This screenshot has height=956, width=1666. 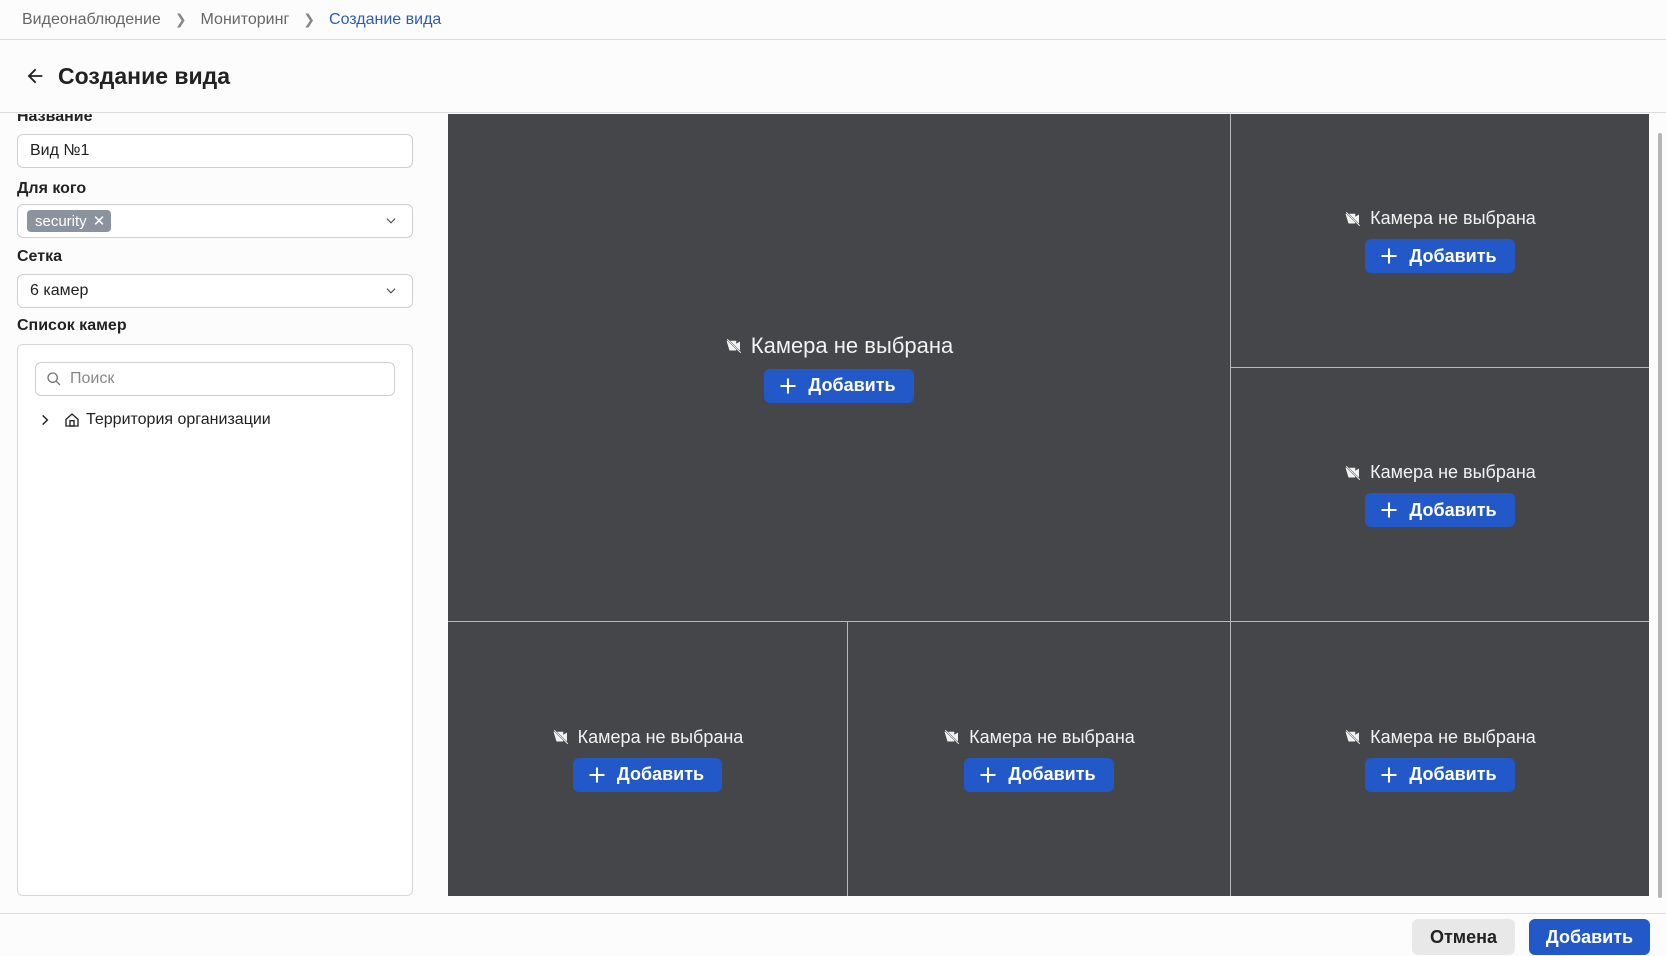 I want to click on grid-cell-3: Камера не выбрана Добавить, so click(x=1440, y=494).